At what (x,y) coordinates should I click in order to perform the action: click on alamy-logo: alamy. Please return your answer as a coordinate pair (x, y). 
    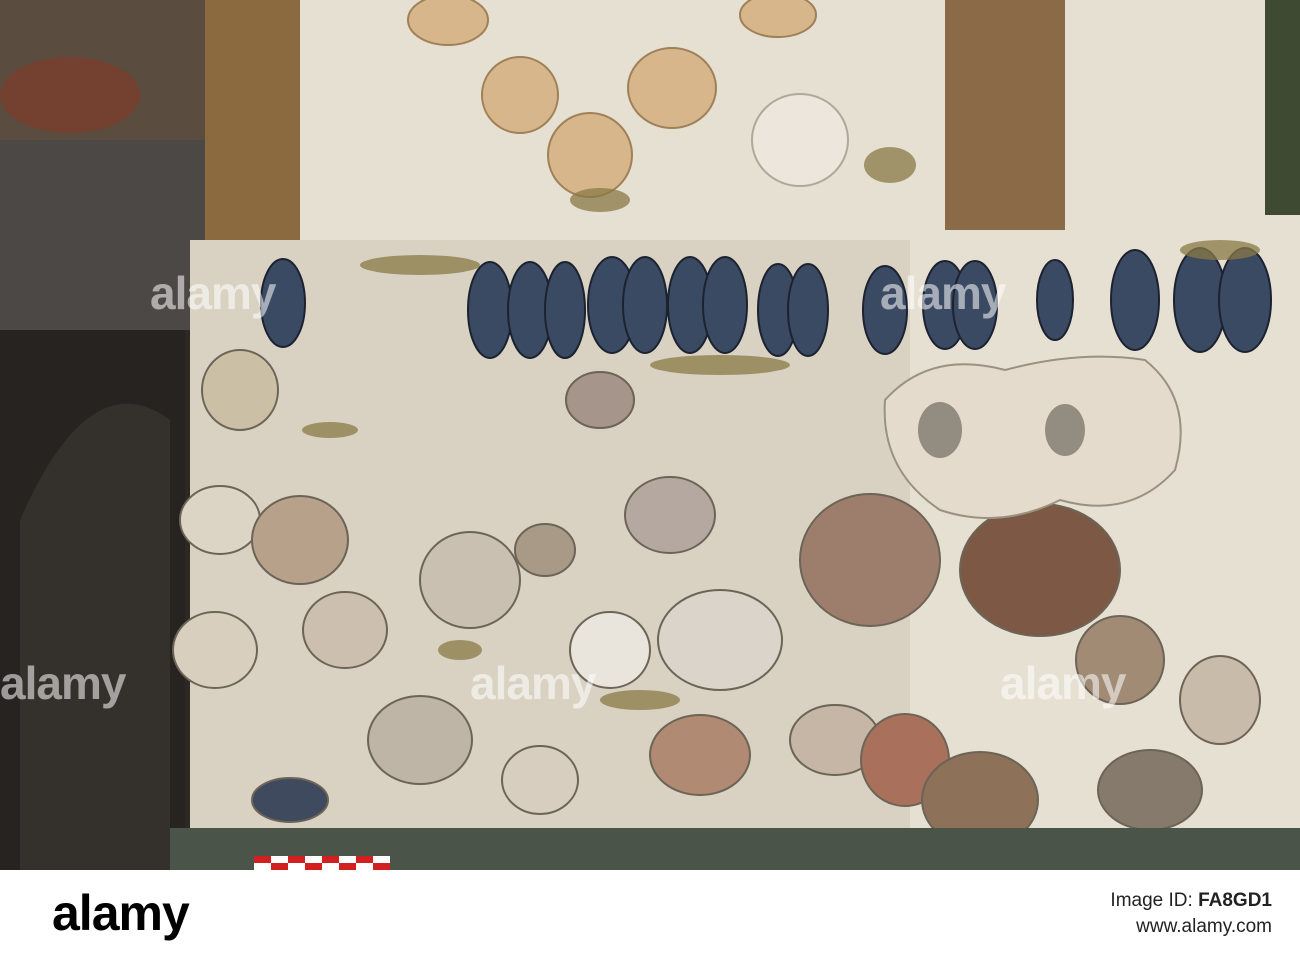
    Looking at the image, I should click on (121, 913).